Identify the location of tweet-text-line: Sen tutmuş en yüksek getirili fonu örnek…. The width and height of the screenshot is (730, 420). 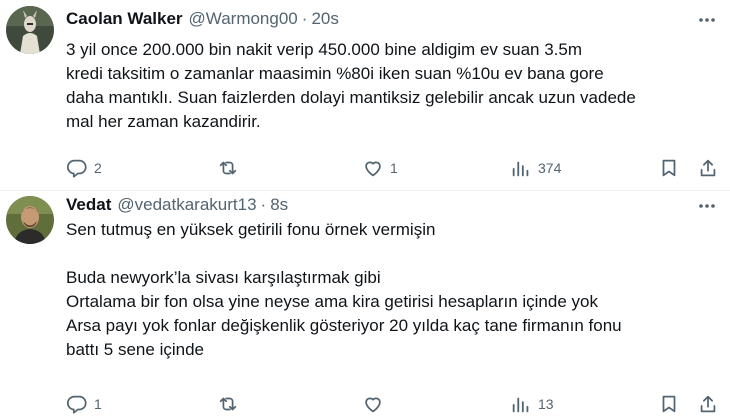
(251, 229).